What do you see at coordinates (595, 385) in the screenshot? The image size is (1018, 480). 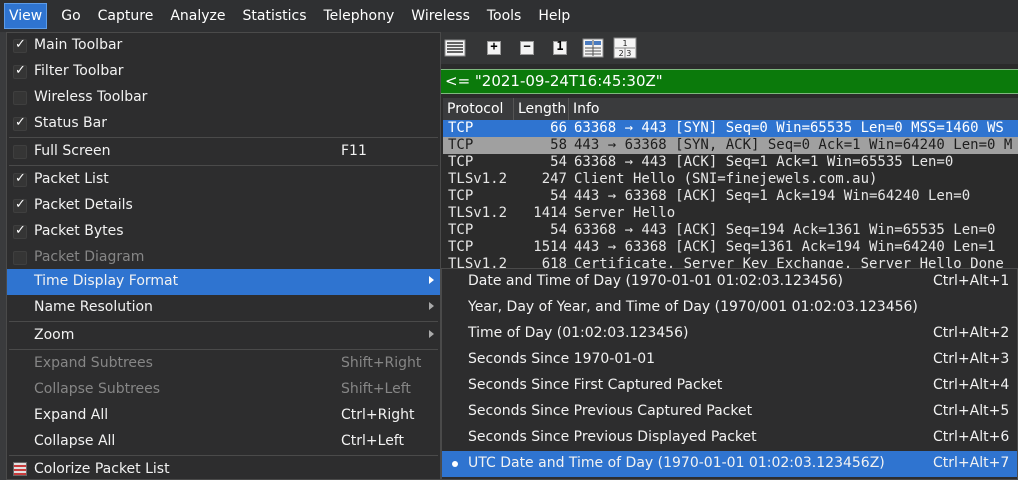 I see `submenu-item-label: Seconds Since First Captured Packet` at bounding box center [595, 385].